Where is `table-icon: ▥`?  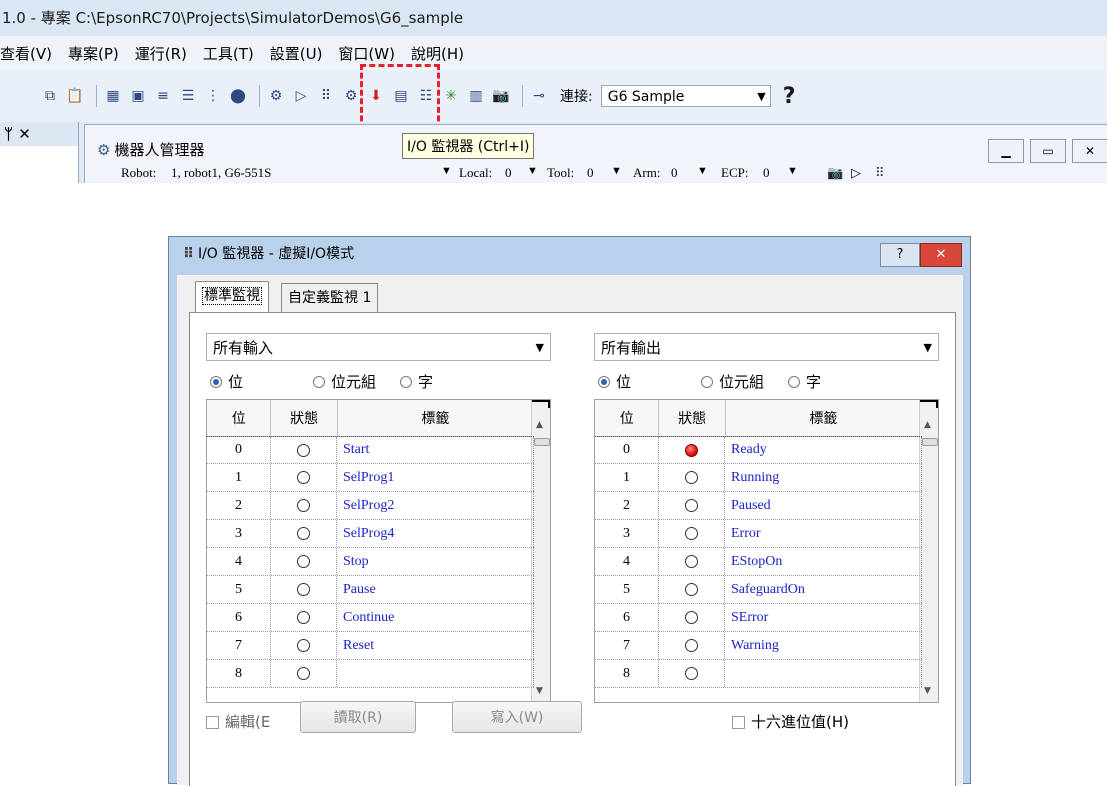 table-icon: ▥ is located at coordinates (476, 96).